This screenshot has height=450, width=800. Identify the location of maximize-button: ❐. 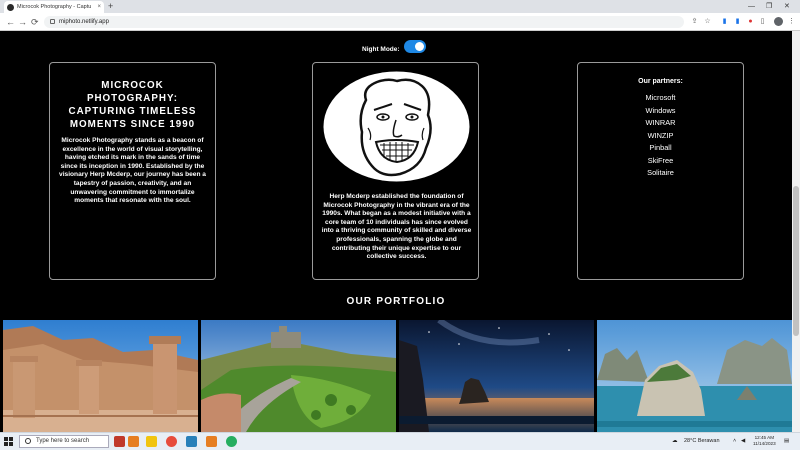
(769, 6).